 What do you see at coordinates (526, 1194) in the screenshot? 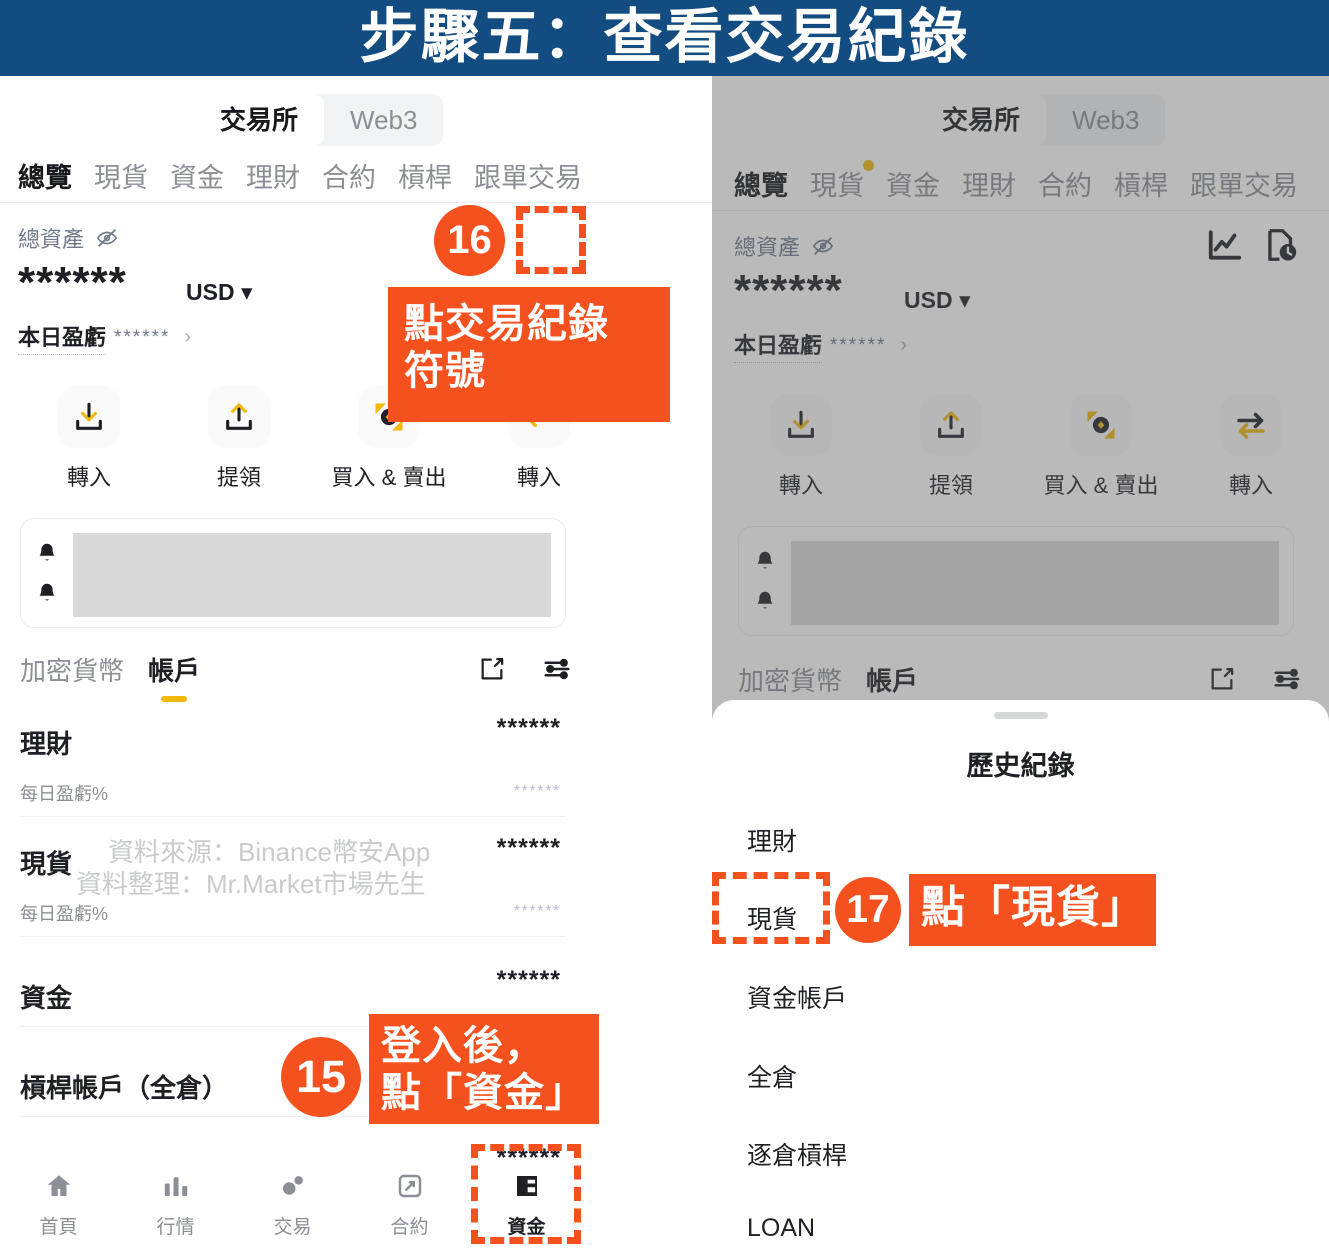
I see `highlight-box-wallet-nav` at bounding box center [526, 1194].